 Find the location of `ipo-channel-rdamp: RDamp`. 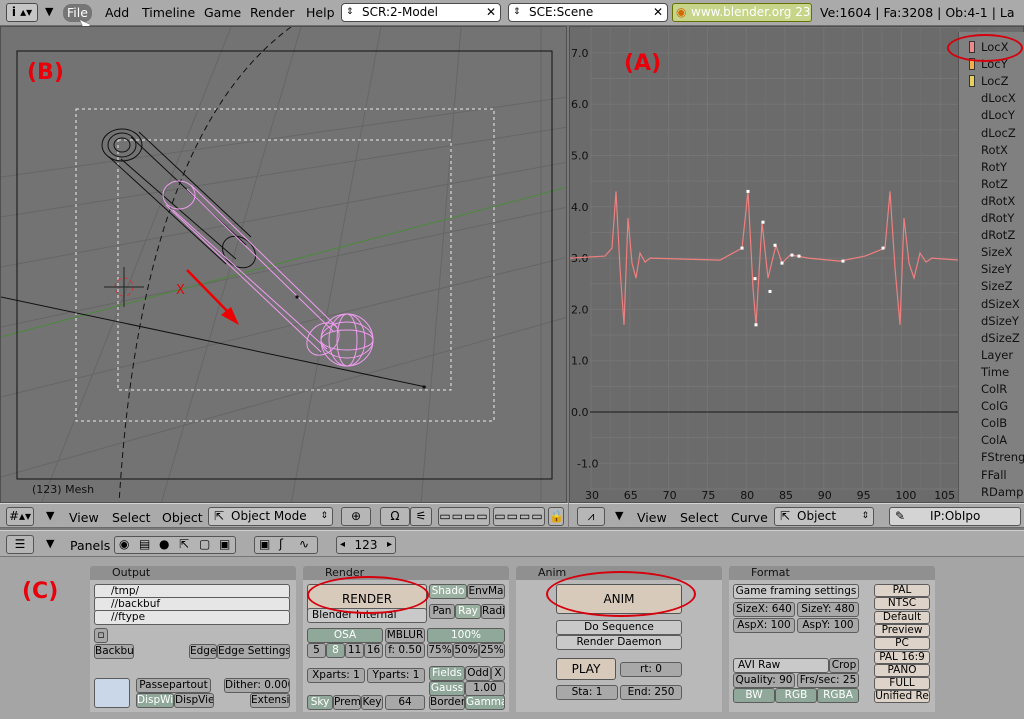

ipo-channel-rdamp: RDamp is located at coordinates (1002, 492).